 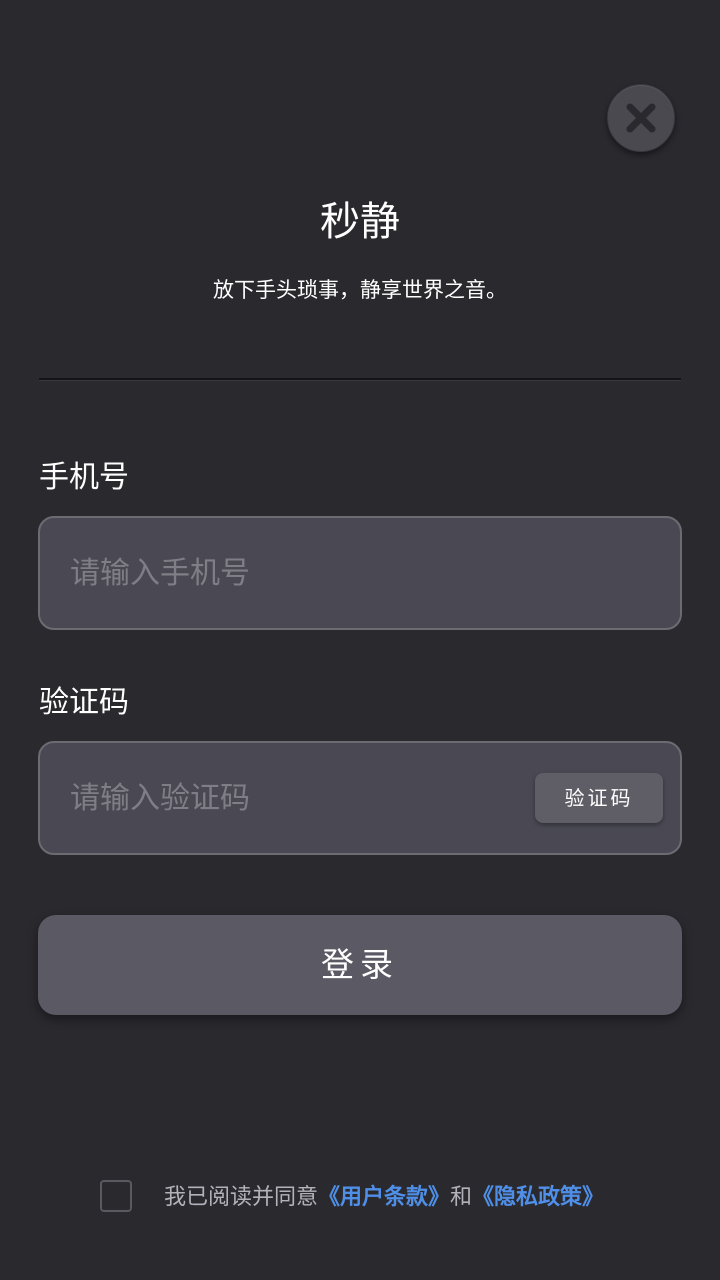 What do you see at coordinates (300, 798) in the screenshot?
I see `code-input` at bounding box center [300, 798].